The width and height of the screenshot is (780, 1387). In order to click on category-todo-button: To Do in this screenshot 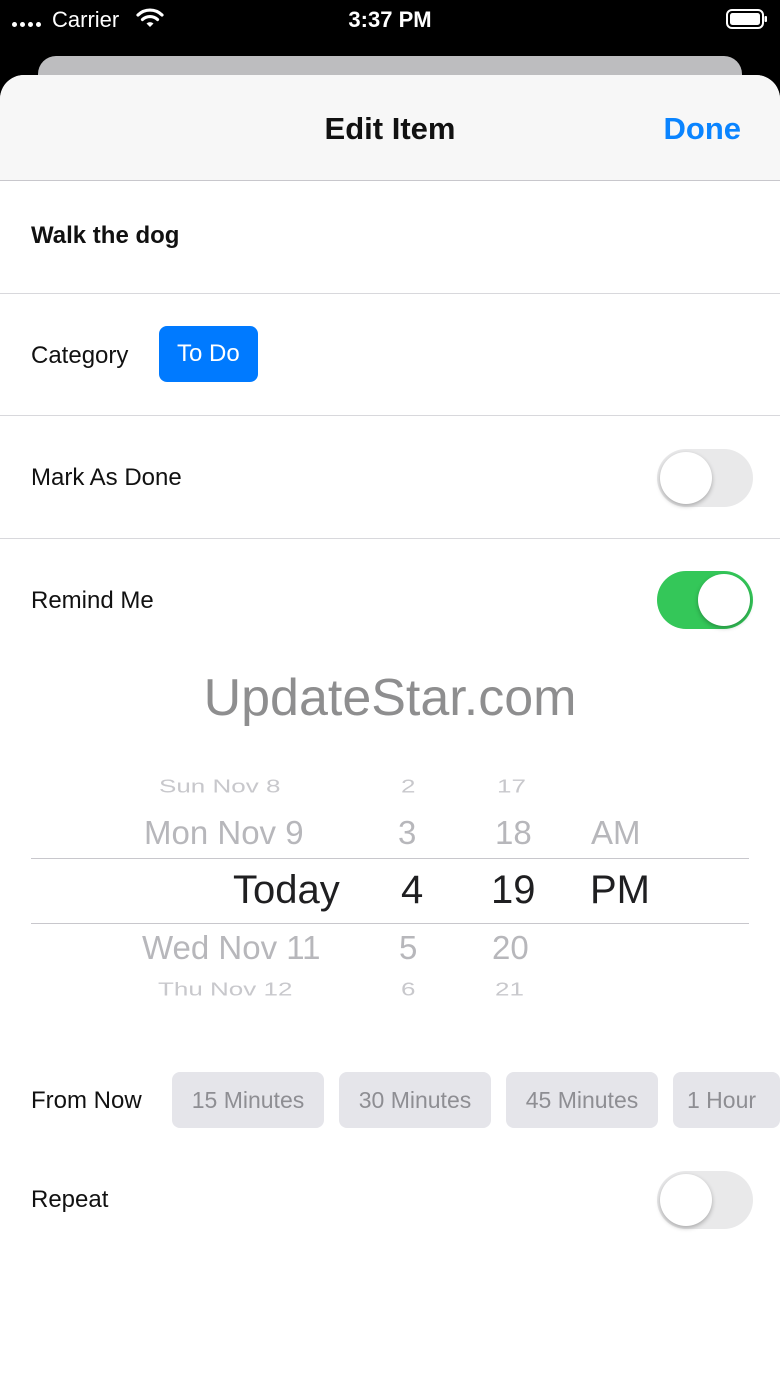, I will do `click(208, 354)`.